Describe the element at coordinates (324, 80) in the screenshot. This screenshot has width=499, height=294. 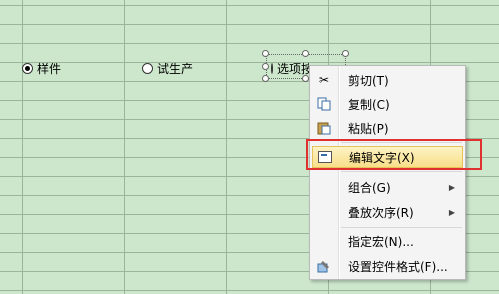
I see `scissors-icon: ✂` at that location.